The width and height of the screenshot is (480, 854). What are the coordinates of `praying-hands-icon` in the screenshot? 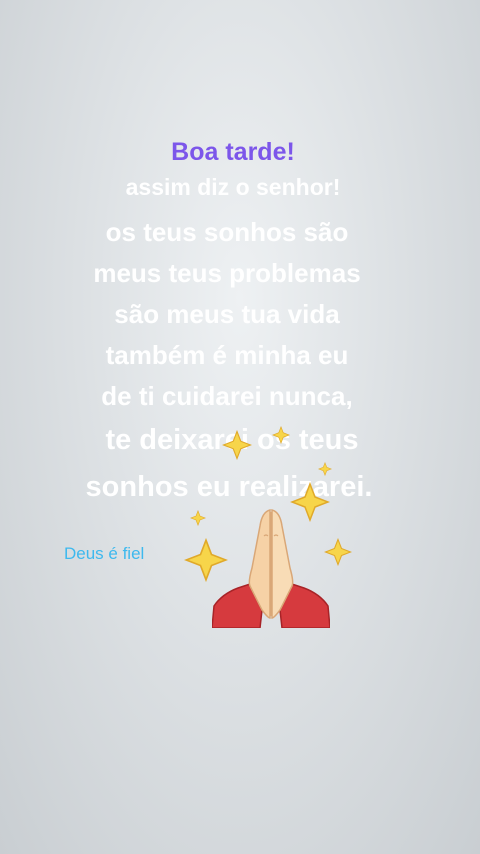 It's located at (271, 568).